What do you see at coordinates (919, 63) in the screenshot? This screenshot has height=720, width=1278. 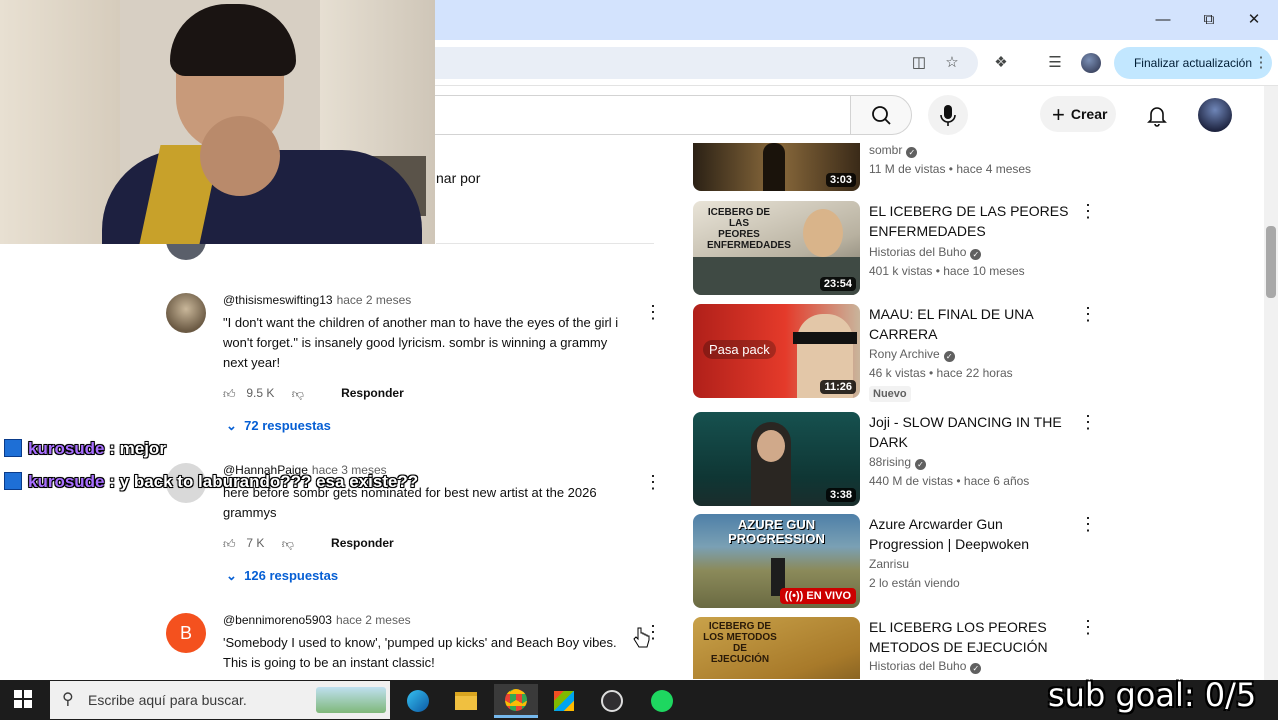 I see `install-app-icon: ◫` at bounding box center [919, 63].